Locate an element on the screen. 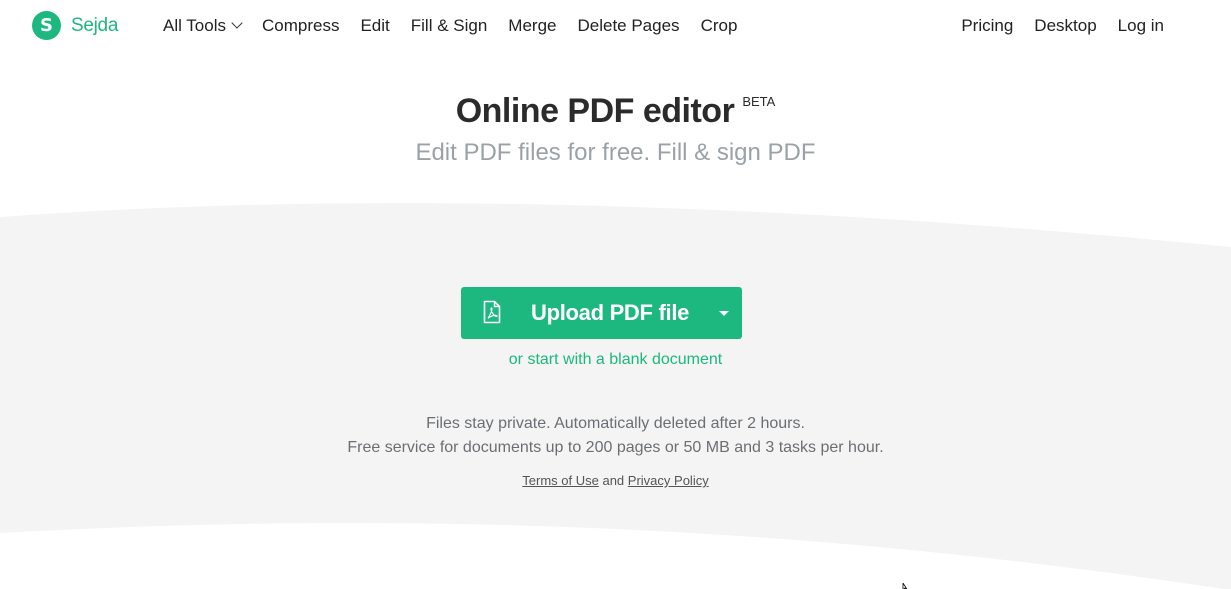  brand-logo: S Sejda is located at coordinates (75, 25).